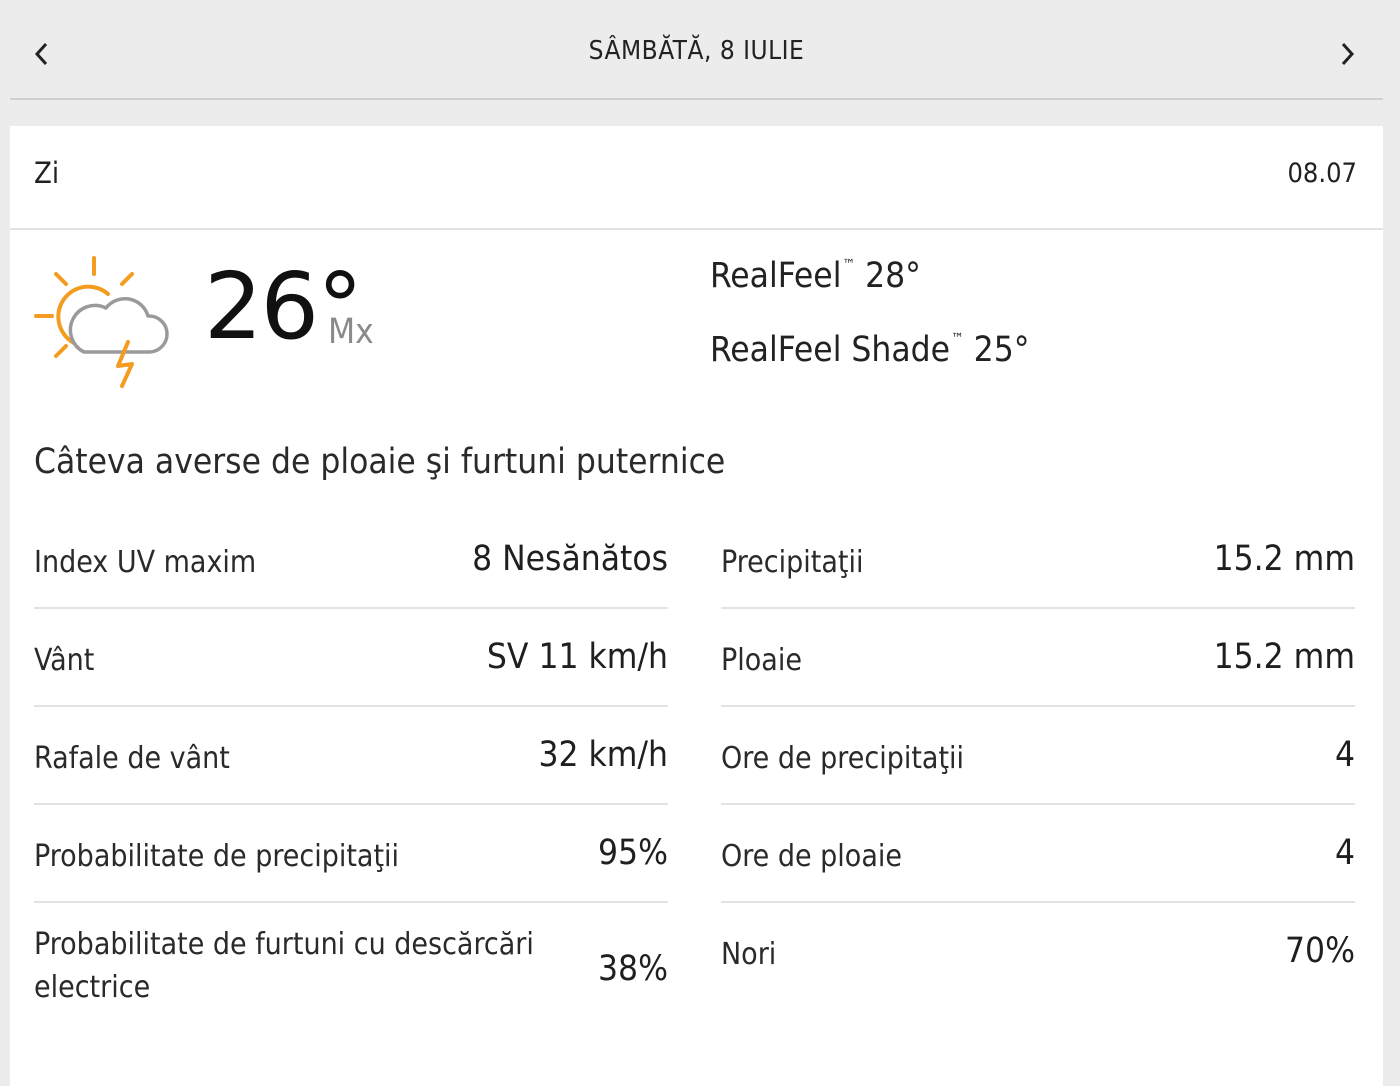  I want to click on detail-value: 70%, so click(1320, 951).